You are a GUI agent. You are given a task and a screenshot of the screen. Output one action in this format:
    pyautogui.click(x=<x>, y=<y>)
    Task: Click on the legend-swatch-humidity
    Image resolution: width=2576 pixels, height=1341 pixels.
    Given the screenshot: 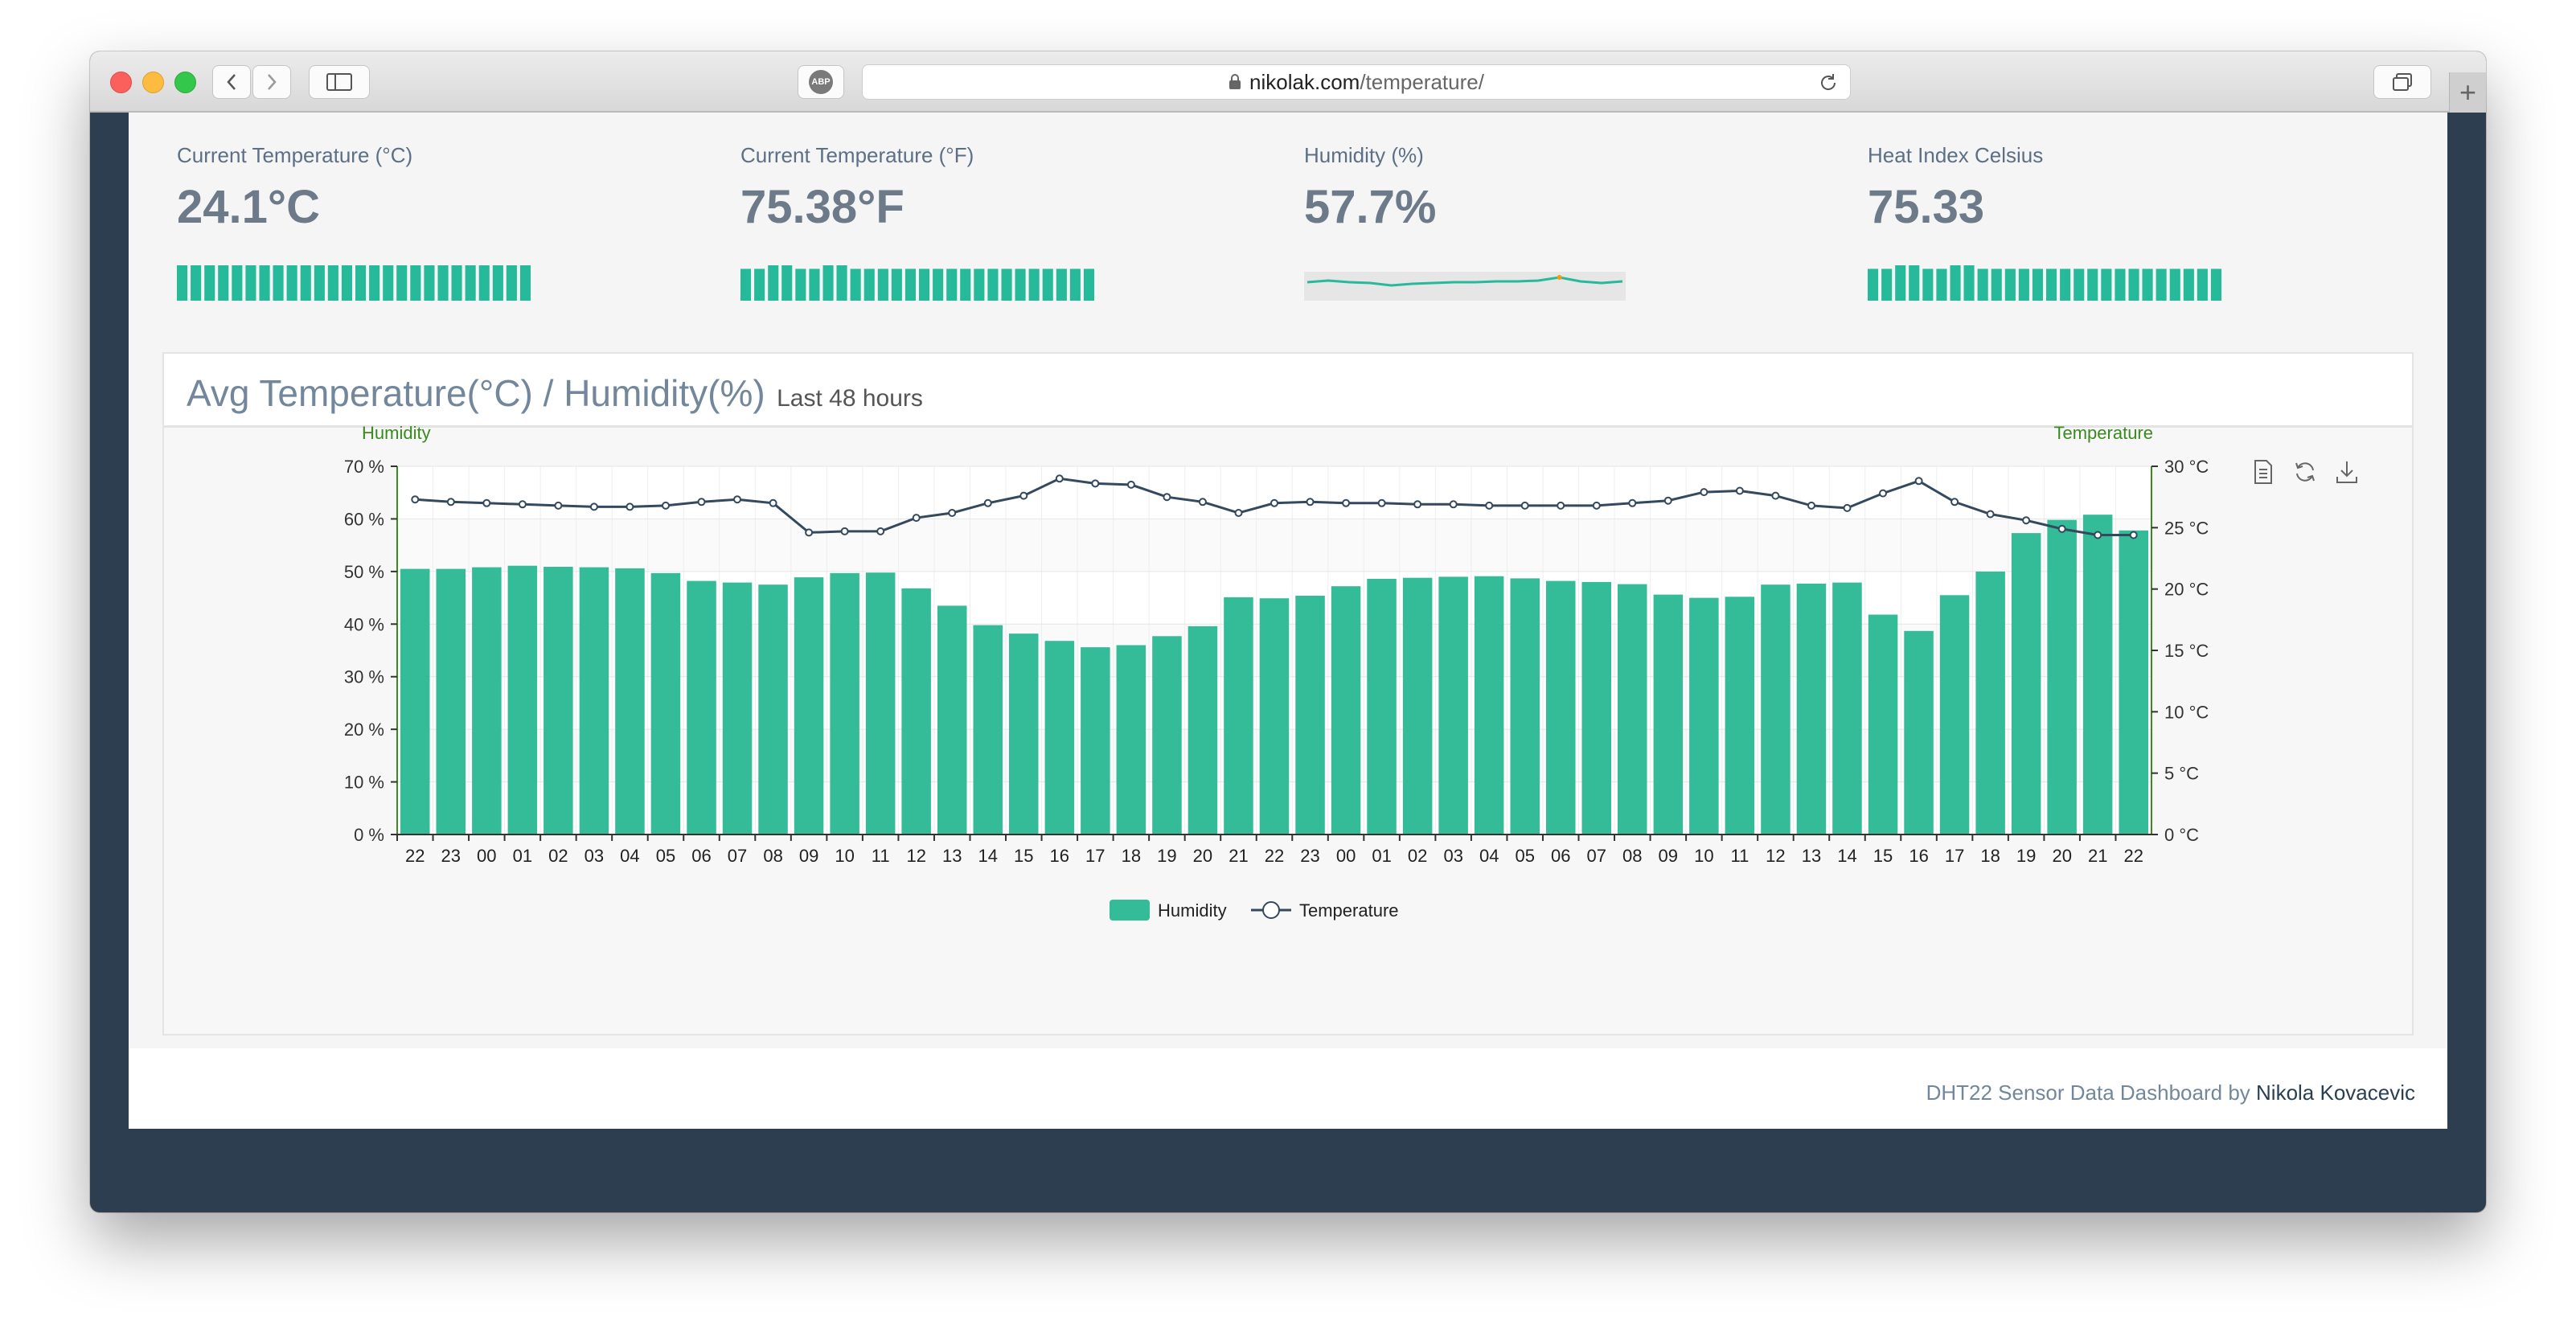 What is the action you would take?
    pyautogui.click(x=1130, y=910)
    